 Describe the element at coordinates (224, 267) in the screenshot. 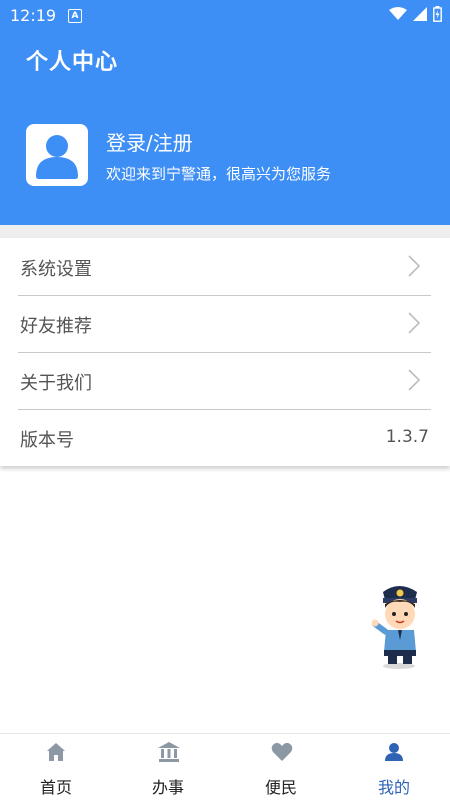

I see `menu-item-system-settings: 系统设置` at that location.